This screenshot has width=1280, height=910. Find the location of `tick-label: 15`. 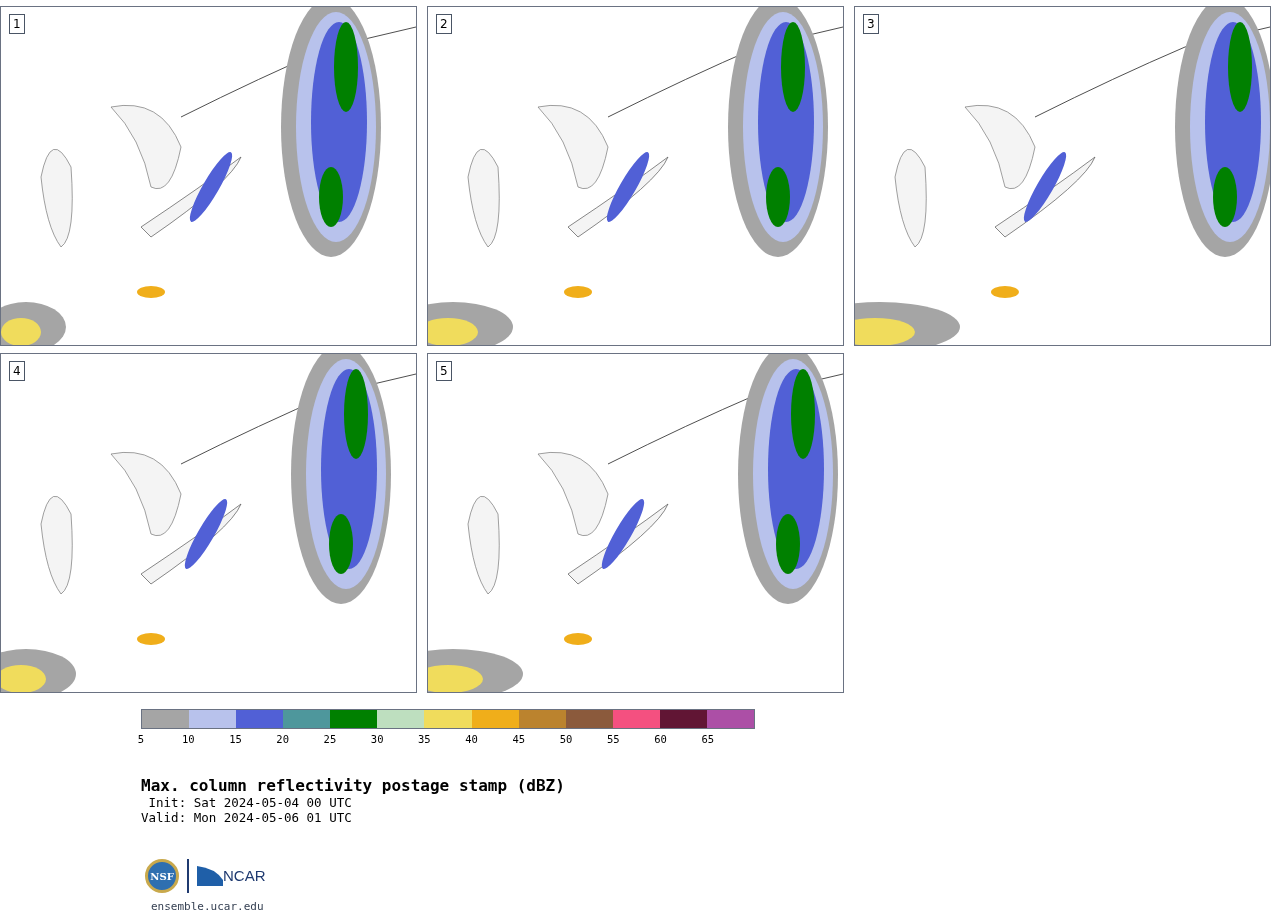

tick-label: 15 is located at coordinates (235, 739).